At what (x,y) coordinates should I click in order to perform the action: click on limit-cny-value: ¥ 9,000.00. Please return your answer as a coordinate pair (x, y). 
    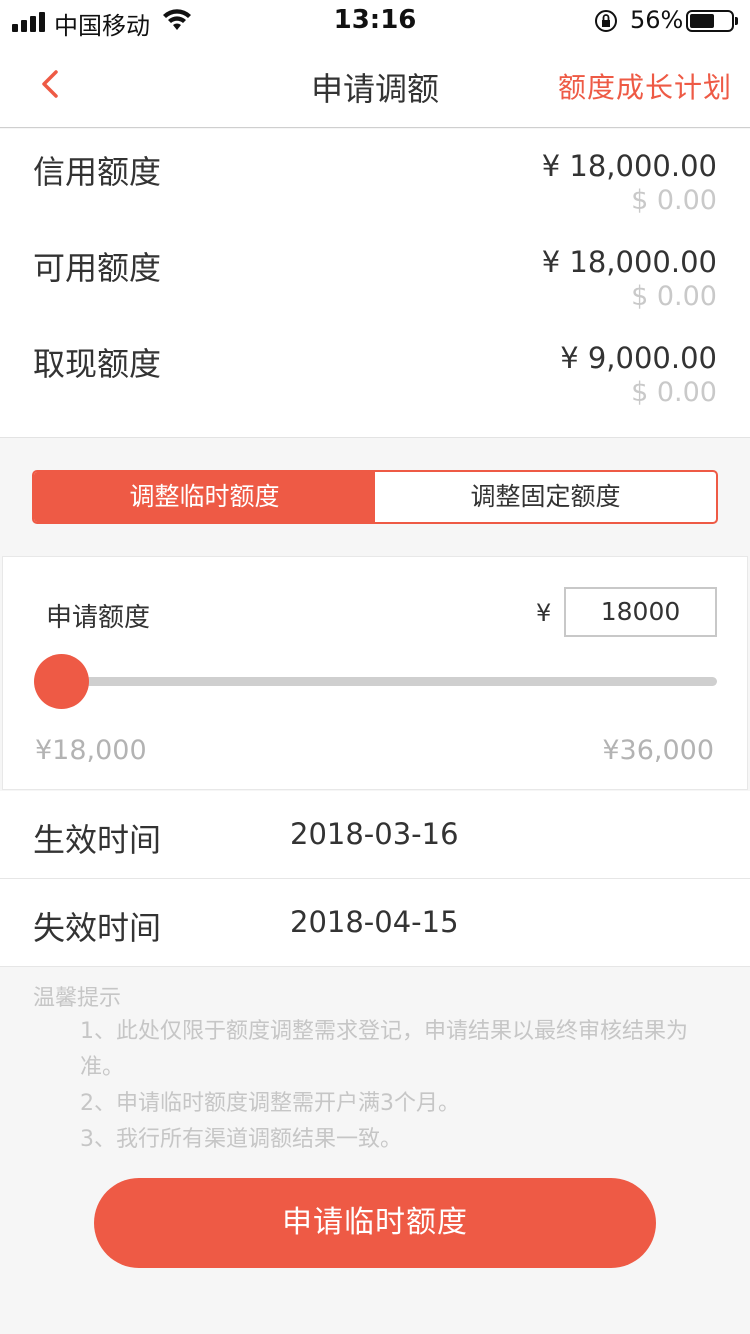
    Looking at the image, I should click on (638, 358).